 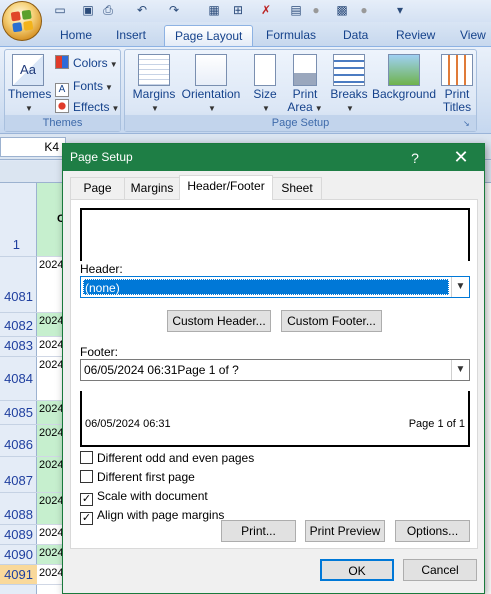 What do you see at coordinates (18, 555) in the screenshot?
I see `row-number: 4090` at bounding box center [18, 555].